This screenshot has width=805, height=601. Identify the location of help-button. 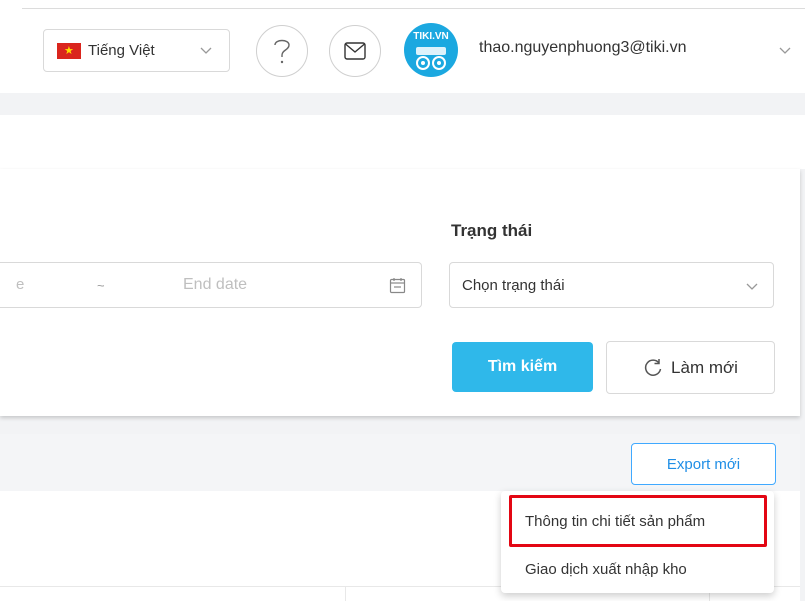
(282, 51).